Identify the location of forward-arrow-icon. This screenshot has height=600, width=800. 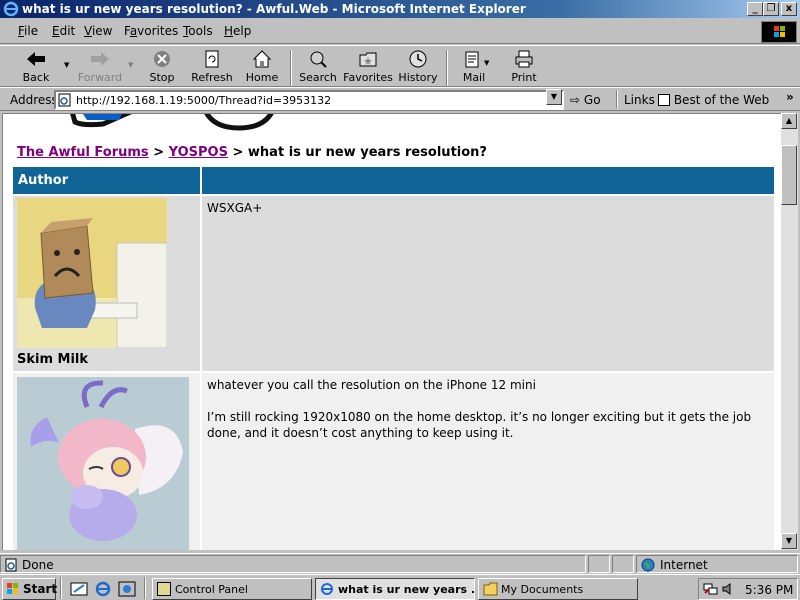
(100, 59).